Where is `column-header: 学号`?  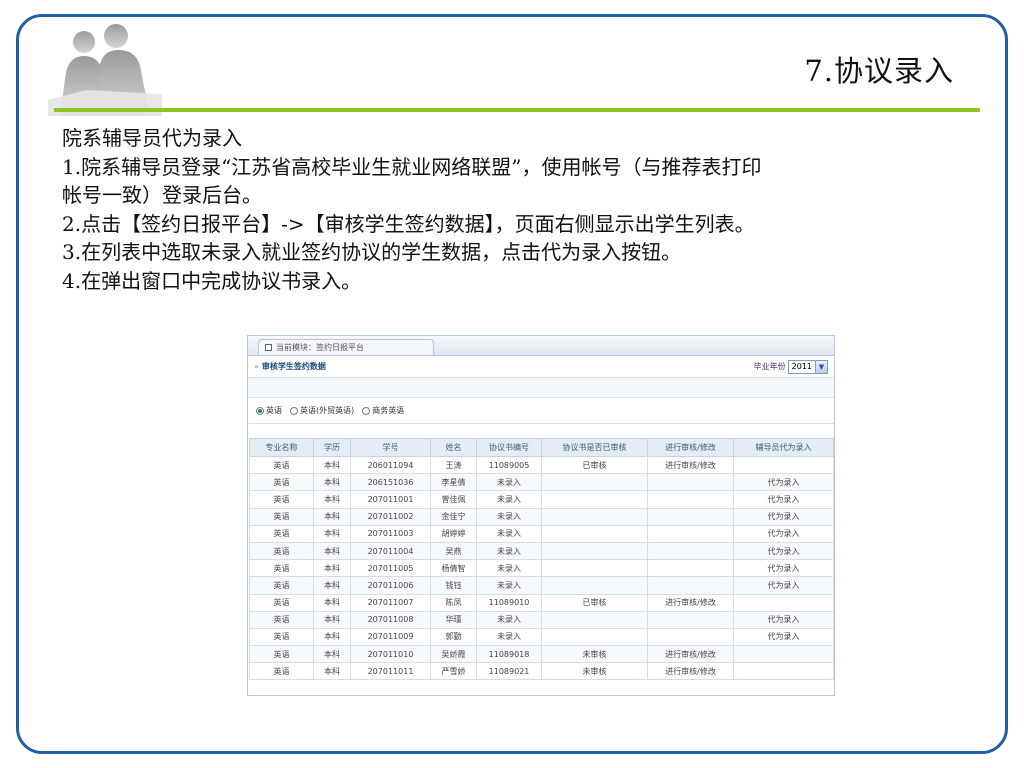 column-header: 学号 is located at coordinates (390, 447).